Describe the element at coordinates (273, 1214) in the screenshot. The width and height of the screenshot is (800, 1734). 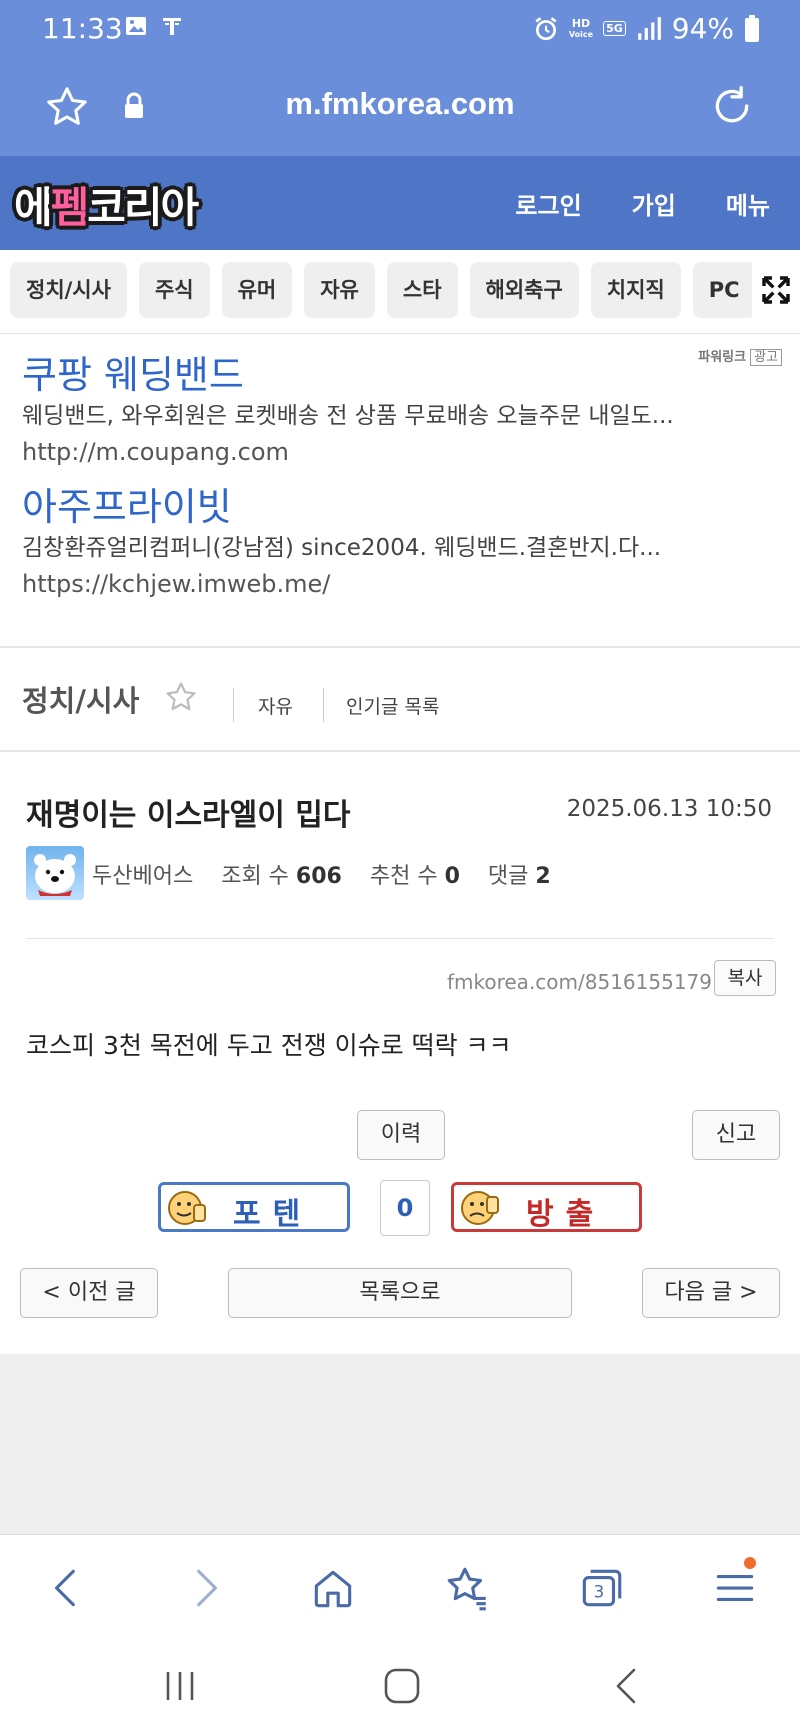
I see `vote-up-label: 포텐` at that location.